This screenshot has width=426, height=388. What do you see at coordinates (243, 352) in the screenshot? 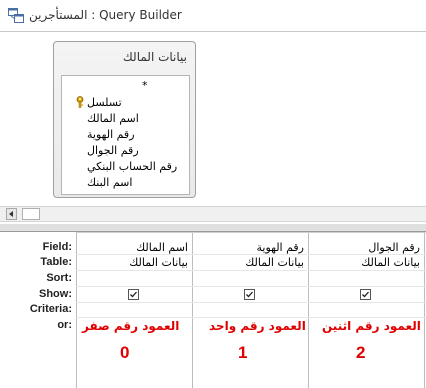
I see `column-number: 1` at bounding box center [243, 352].